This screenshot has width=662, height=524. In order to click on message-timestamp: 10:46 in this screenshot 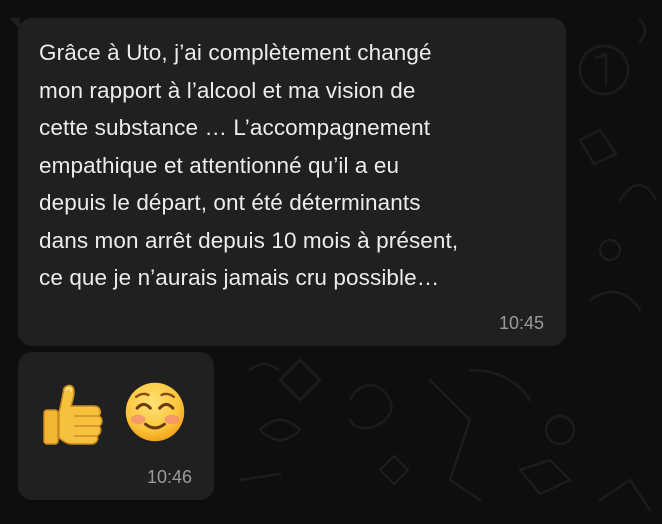, I will do `click(169, 477)`.